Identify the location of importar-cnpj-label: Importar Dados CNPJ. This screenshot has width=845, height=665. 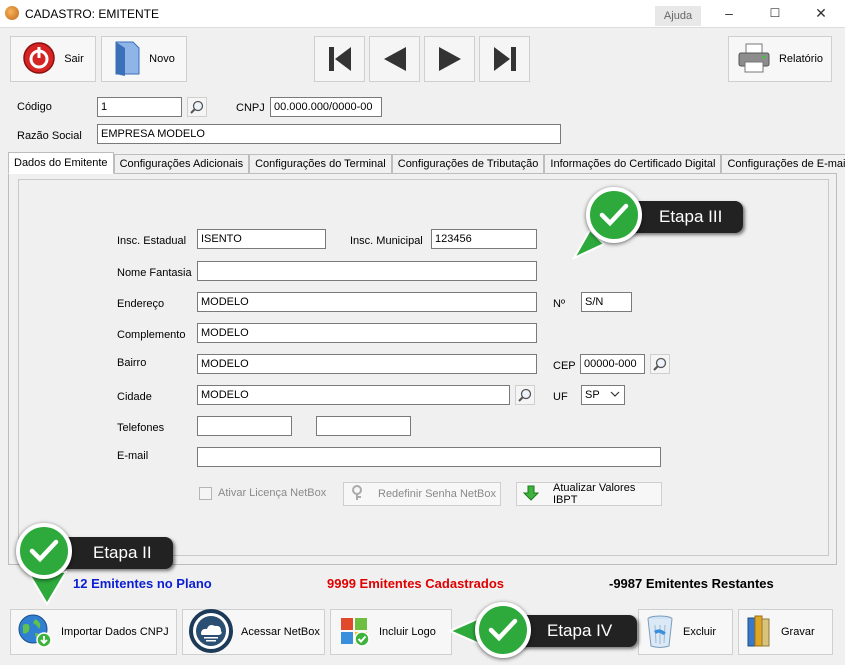
(115, 632).